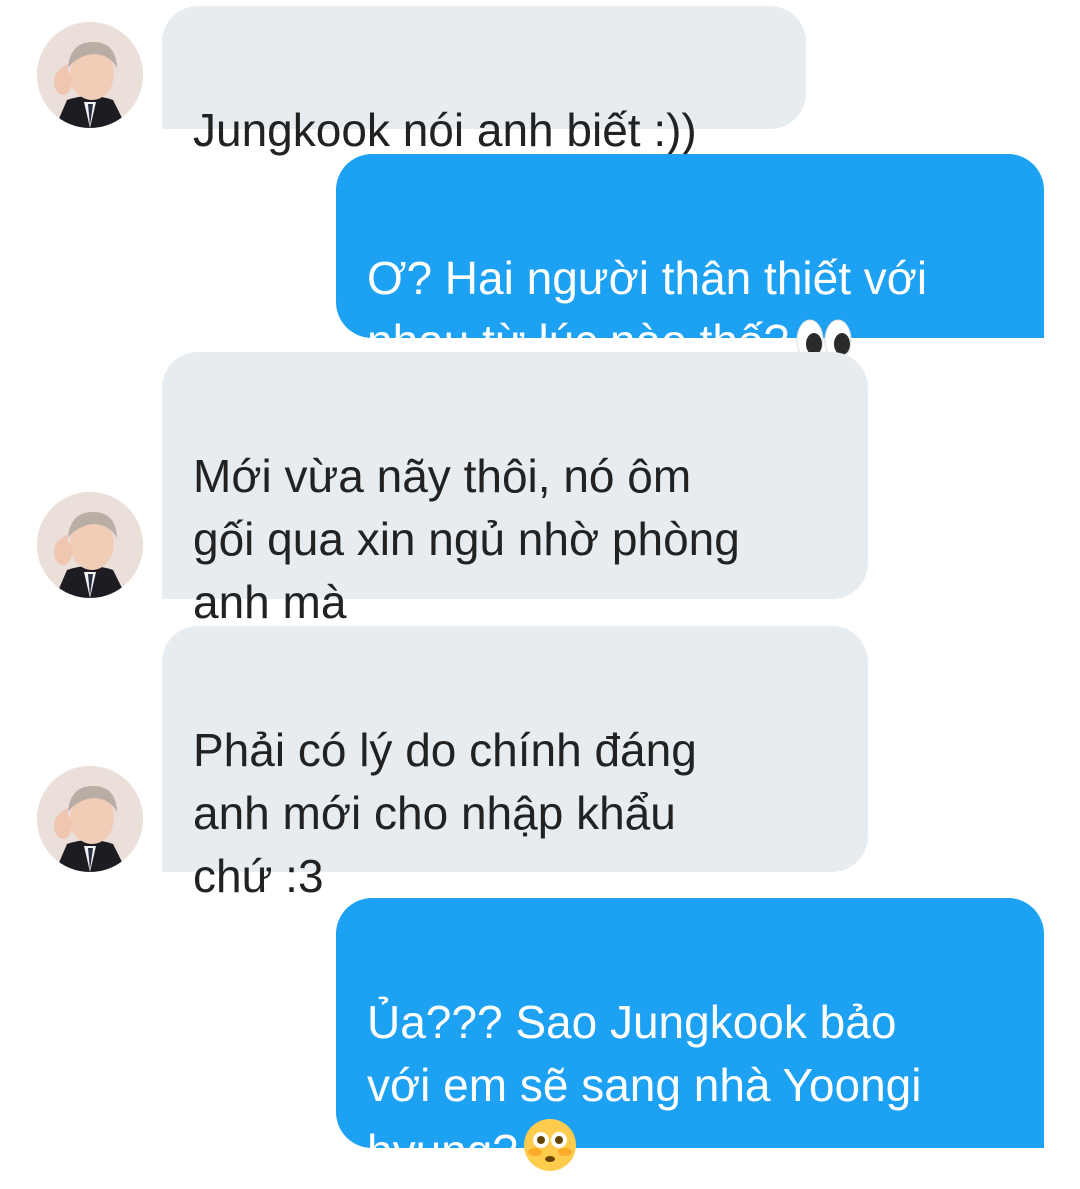 The height and width of the screenshot is (1189, 1080). What do you see at coordinates (484, 81) in the screenshot?
I see `message-bubble: Jungkook nói anh biết :))` at bounding box center [484, 81].